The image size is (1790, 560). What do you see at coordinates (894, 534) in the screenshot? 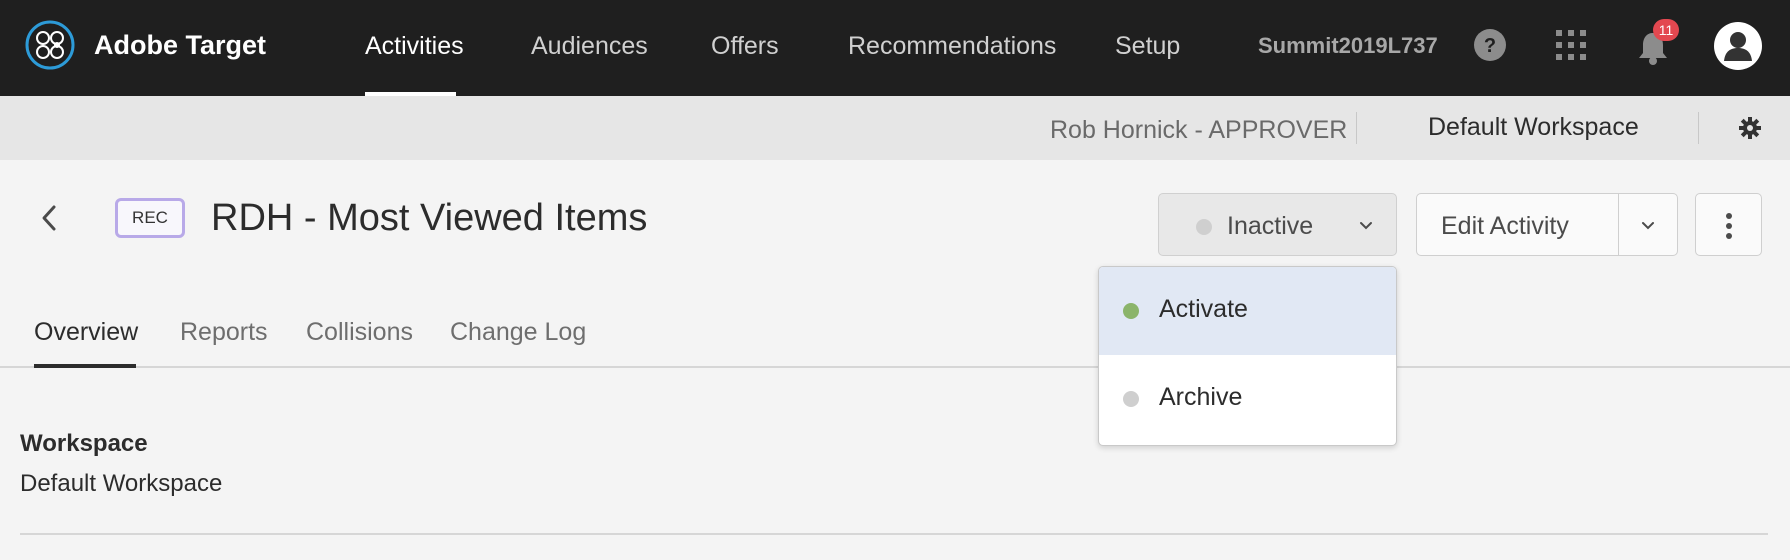
I see `section-divider` at bounding box center [894, 534].